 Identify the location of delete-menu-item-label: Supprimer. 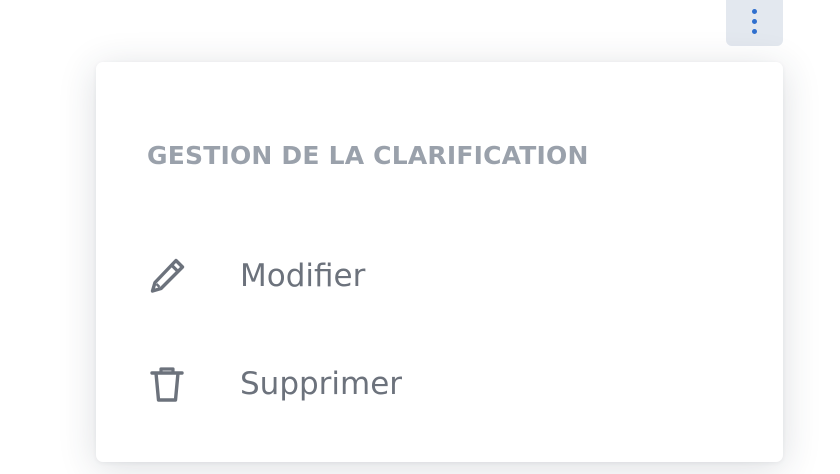
(321, 384).